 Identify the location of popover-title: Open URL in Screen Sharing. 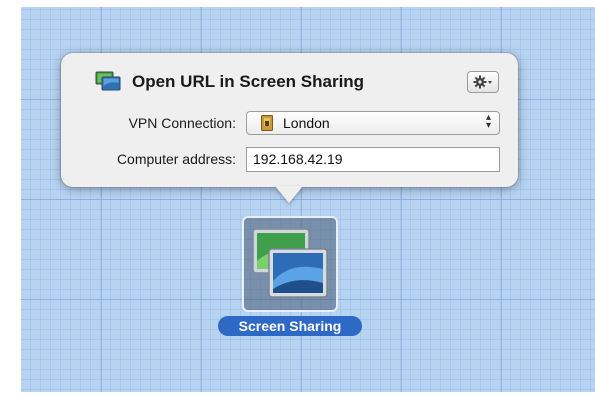
(248, 81).